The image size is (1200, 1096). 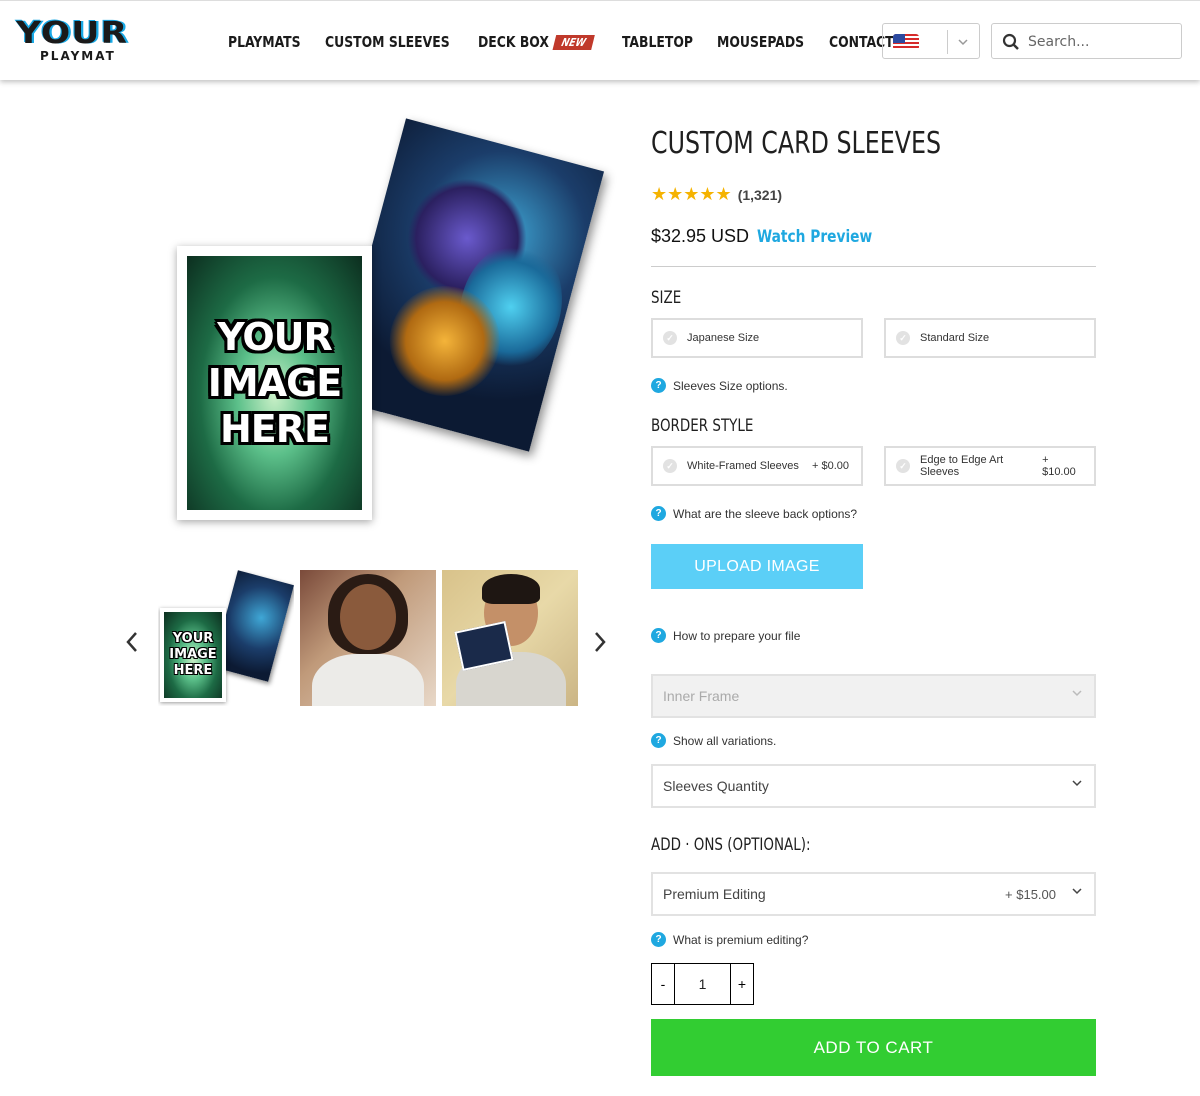 I want to click on size-option-standard: ✓ Standard Size, so click(x=990, y=338).